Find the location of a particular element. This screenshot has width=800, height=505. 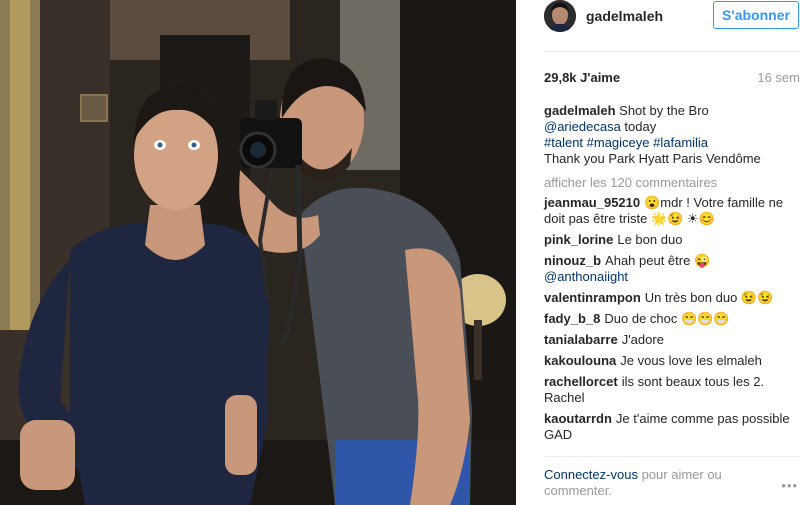

comment-username: kakoulouna is located at coordinates (580, 360).